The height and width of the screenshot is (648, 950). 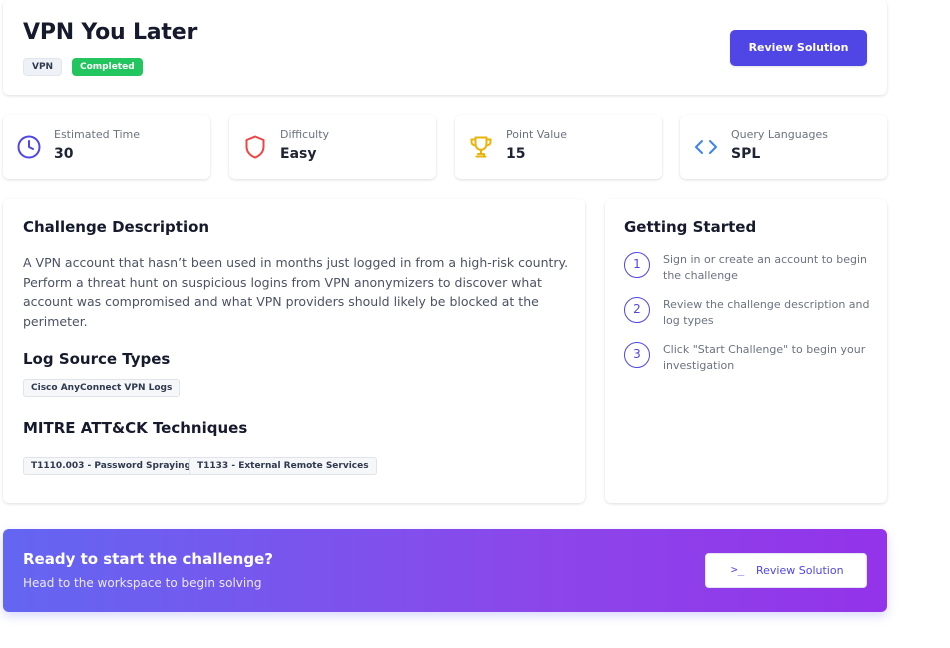 What do you see at coordinates (29, 147) in the screenshot?
I see `clock-icon` at bounding box center [29, 147].